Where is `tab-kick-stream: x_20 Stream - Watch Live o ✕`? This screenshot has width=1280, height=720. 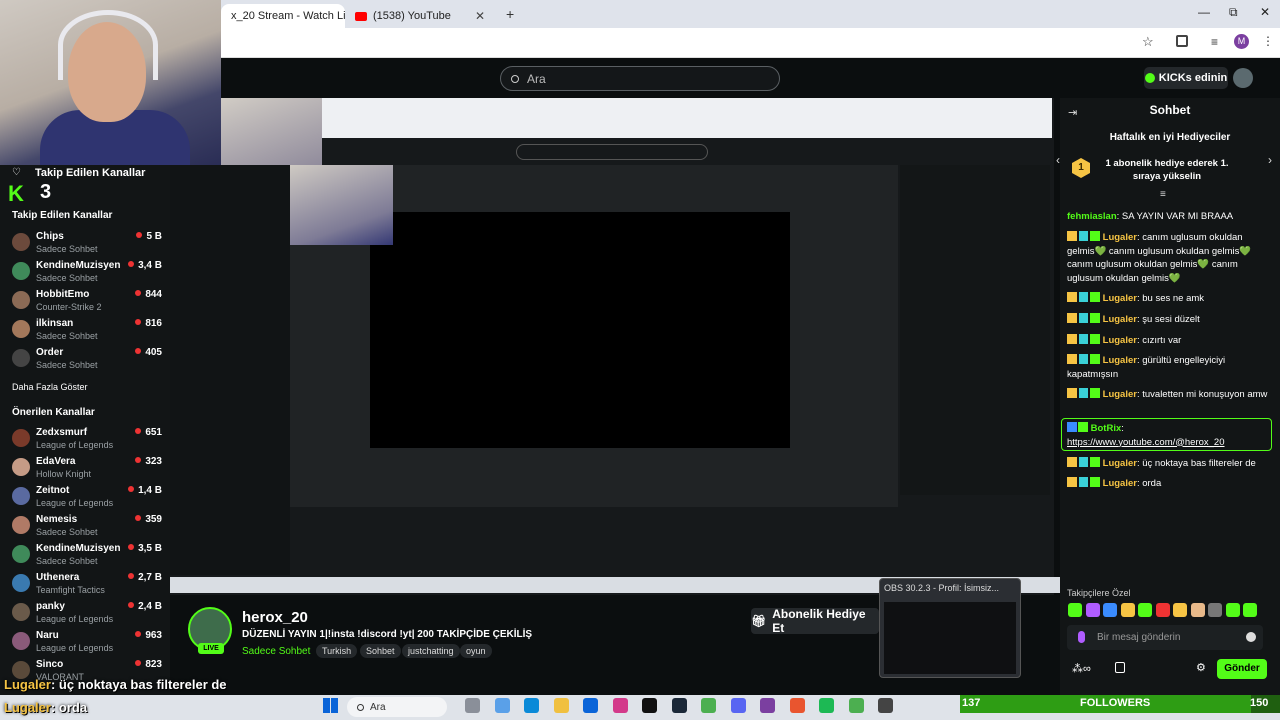 tab-kick-stream: x_20 Stream - Watch Live o ✕ is located at coordinates (283, 16).